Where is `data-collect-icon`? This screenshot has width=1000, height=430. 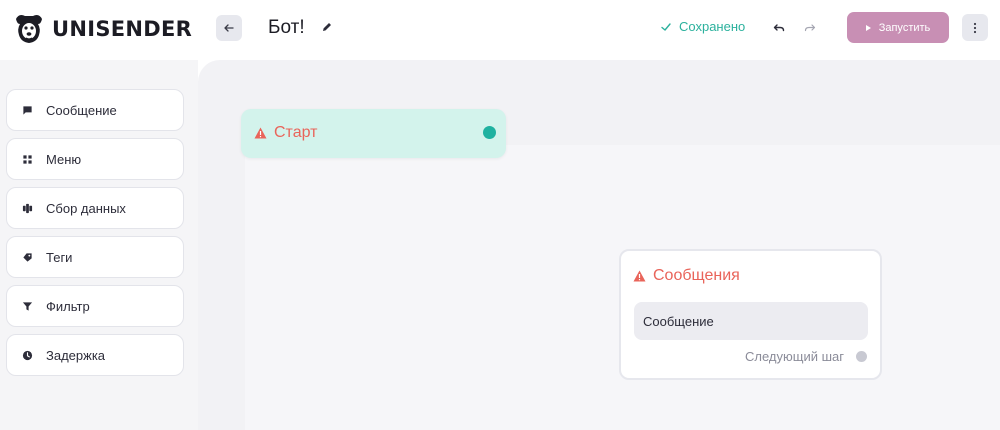 data-collect-icon is located at coordinates (27, 208).